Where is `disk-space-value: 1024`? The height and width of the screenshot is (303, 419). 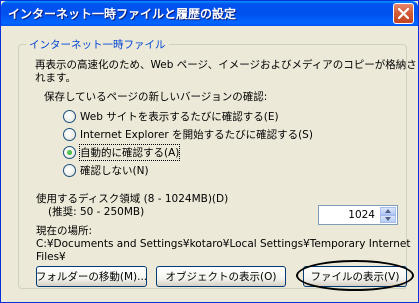 disk-space-value: 1024 is located at coordinates (361, 215).